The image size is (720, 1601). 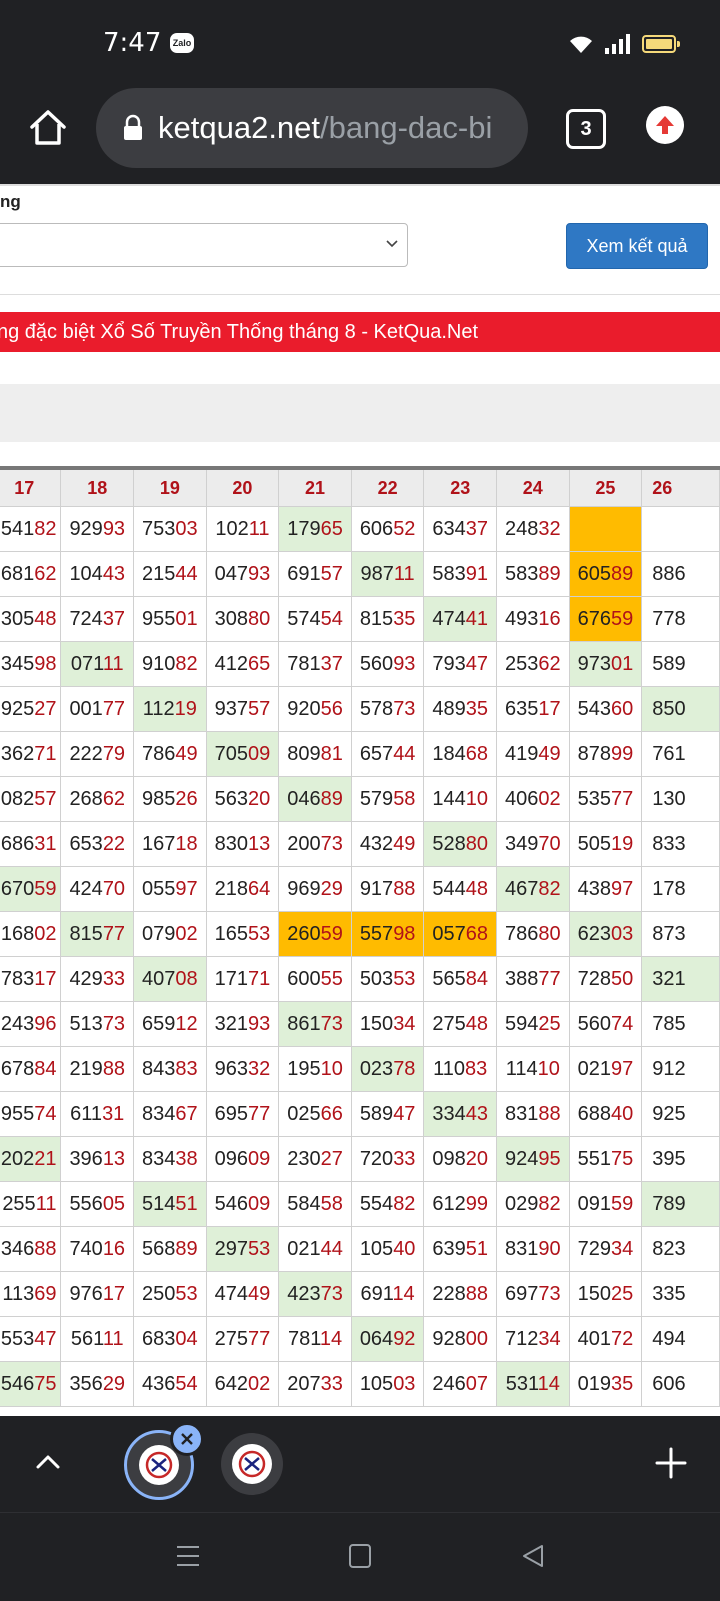 What do you see at coordinates (242, 799) in the screenshot?
I see `result-cell: 56320` at bounding box center [242, 799].